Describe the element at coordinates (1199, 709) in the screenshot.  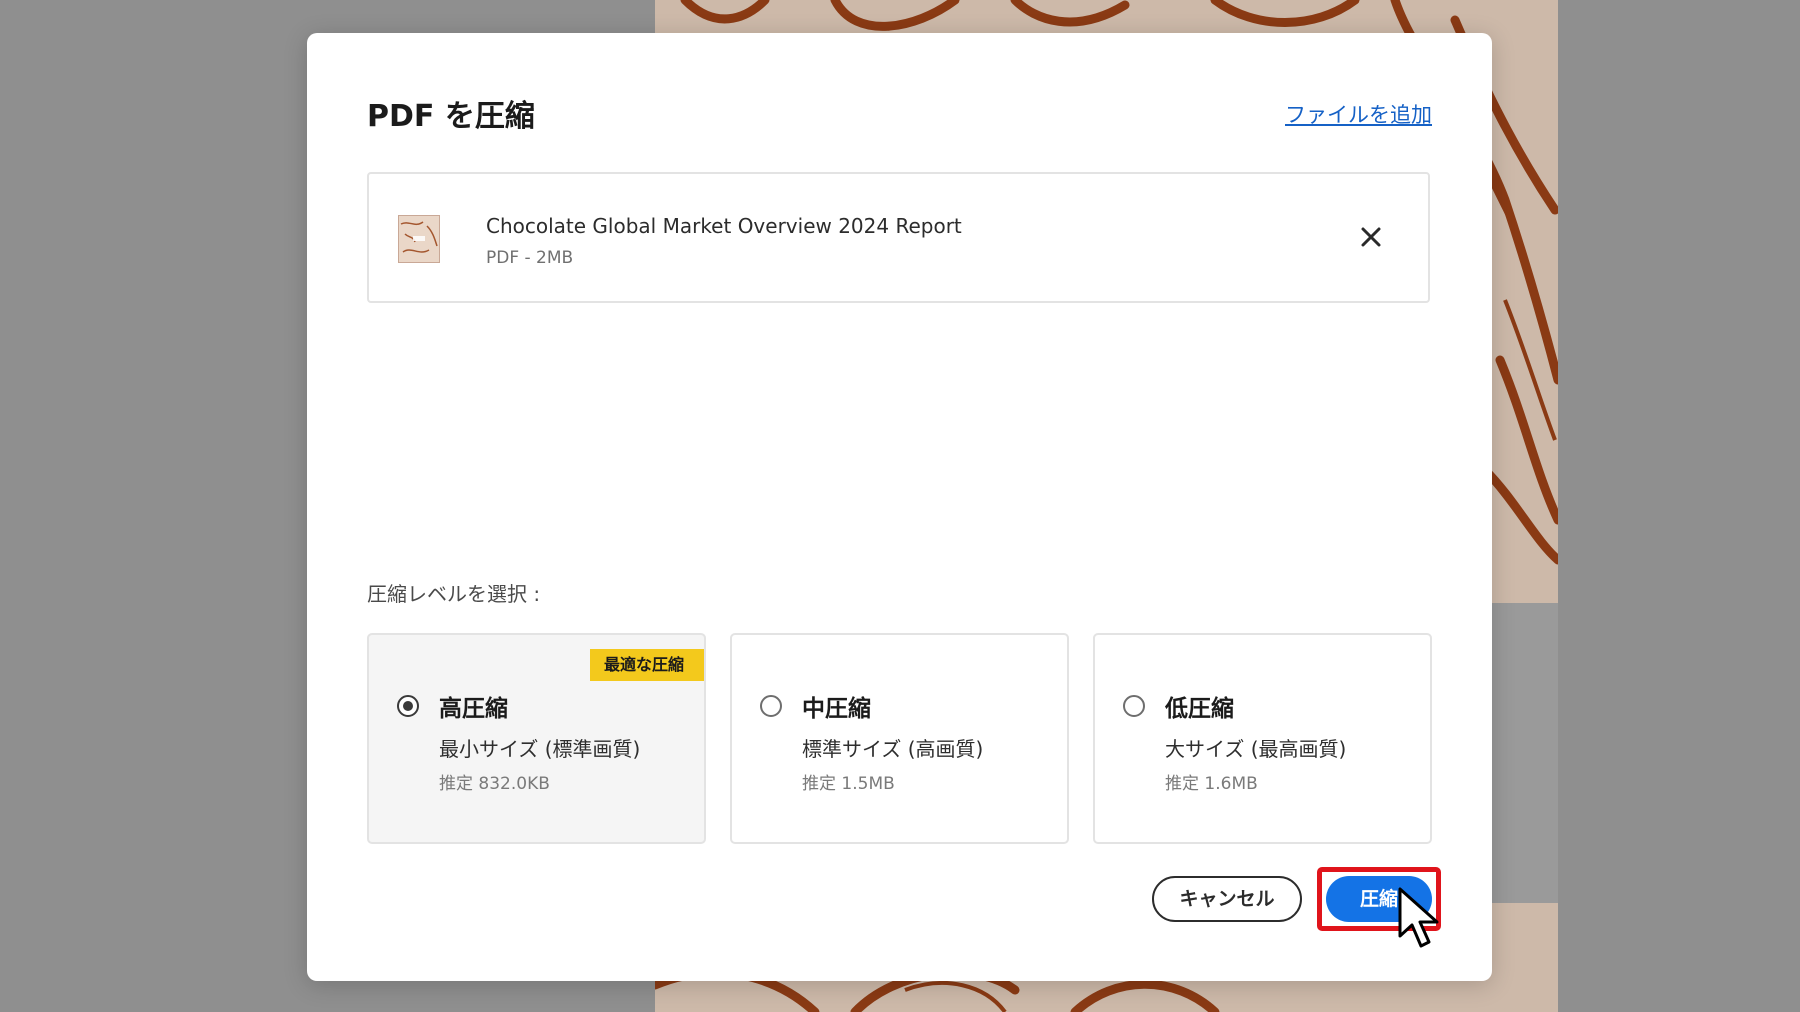
I see `option-title: 低圧縮` at that location.